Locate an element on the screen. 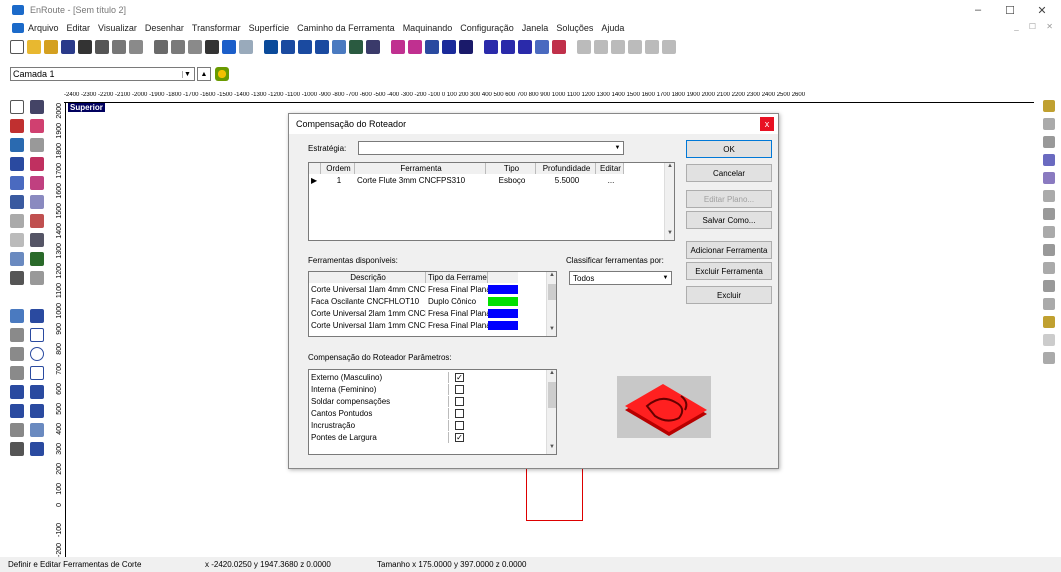 Image resolution: width=1061 pixels, height=572 pixels. menu-ajuda: Ajuda is located at coordinates (612, 28).